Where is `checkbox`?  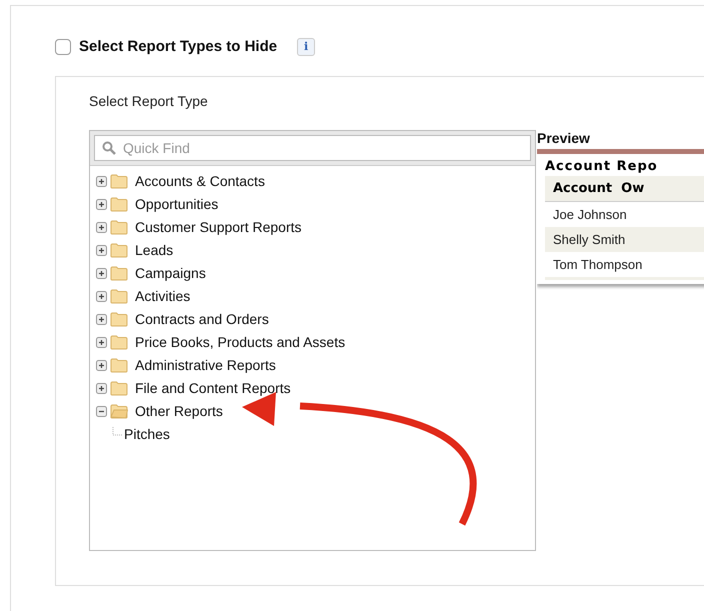
checkbox is located at coordinates (63, 47).